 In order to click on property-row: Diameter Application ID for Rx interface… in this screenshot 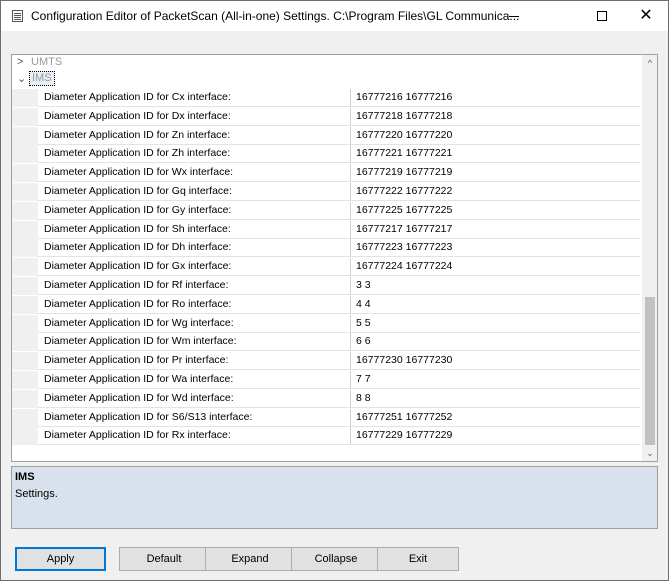, I will do `click(326, 436)`.